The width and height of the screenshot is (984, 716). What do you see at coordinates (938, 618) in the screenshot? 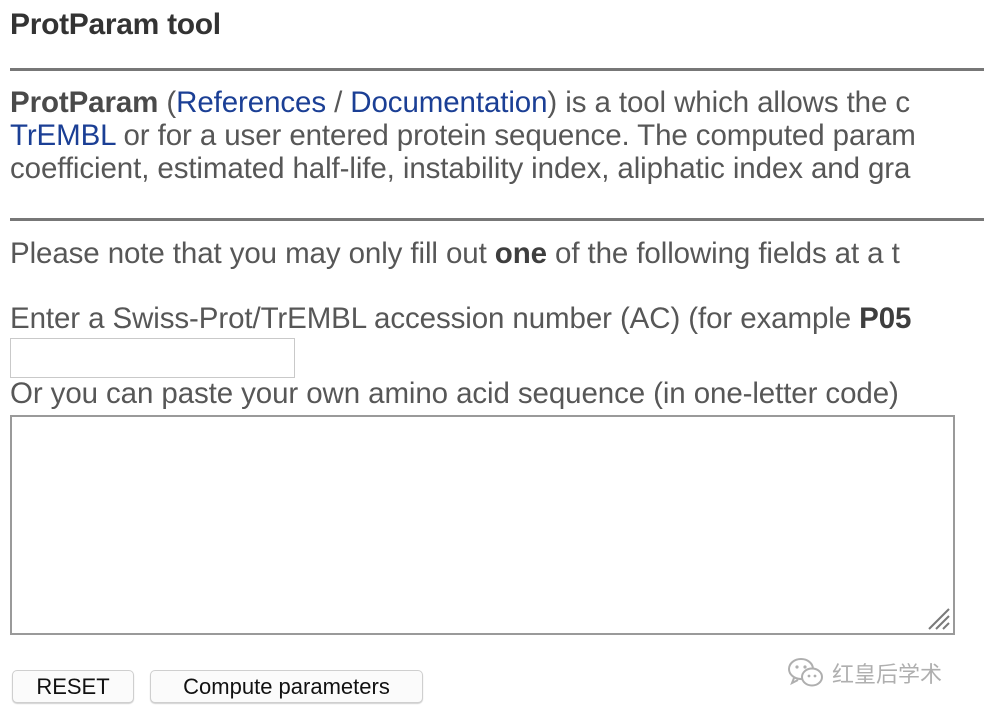
I see `resize-grip-icon` at bounding box center [938, 618].